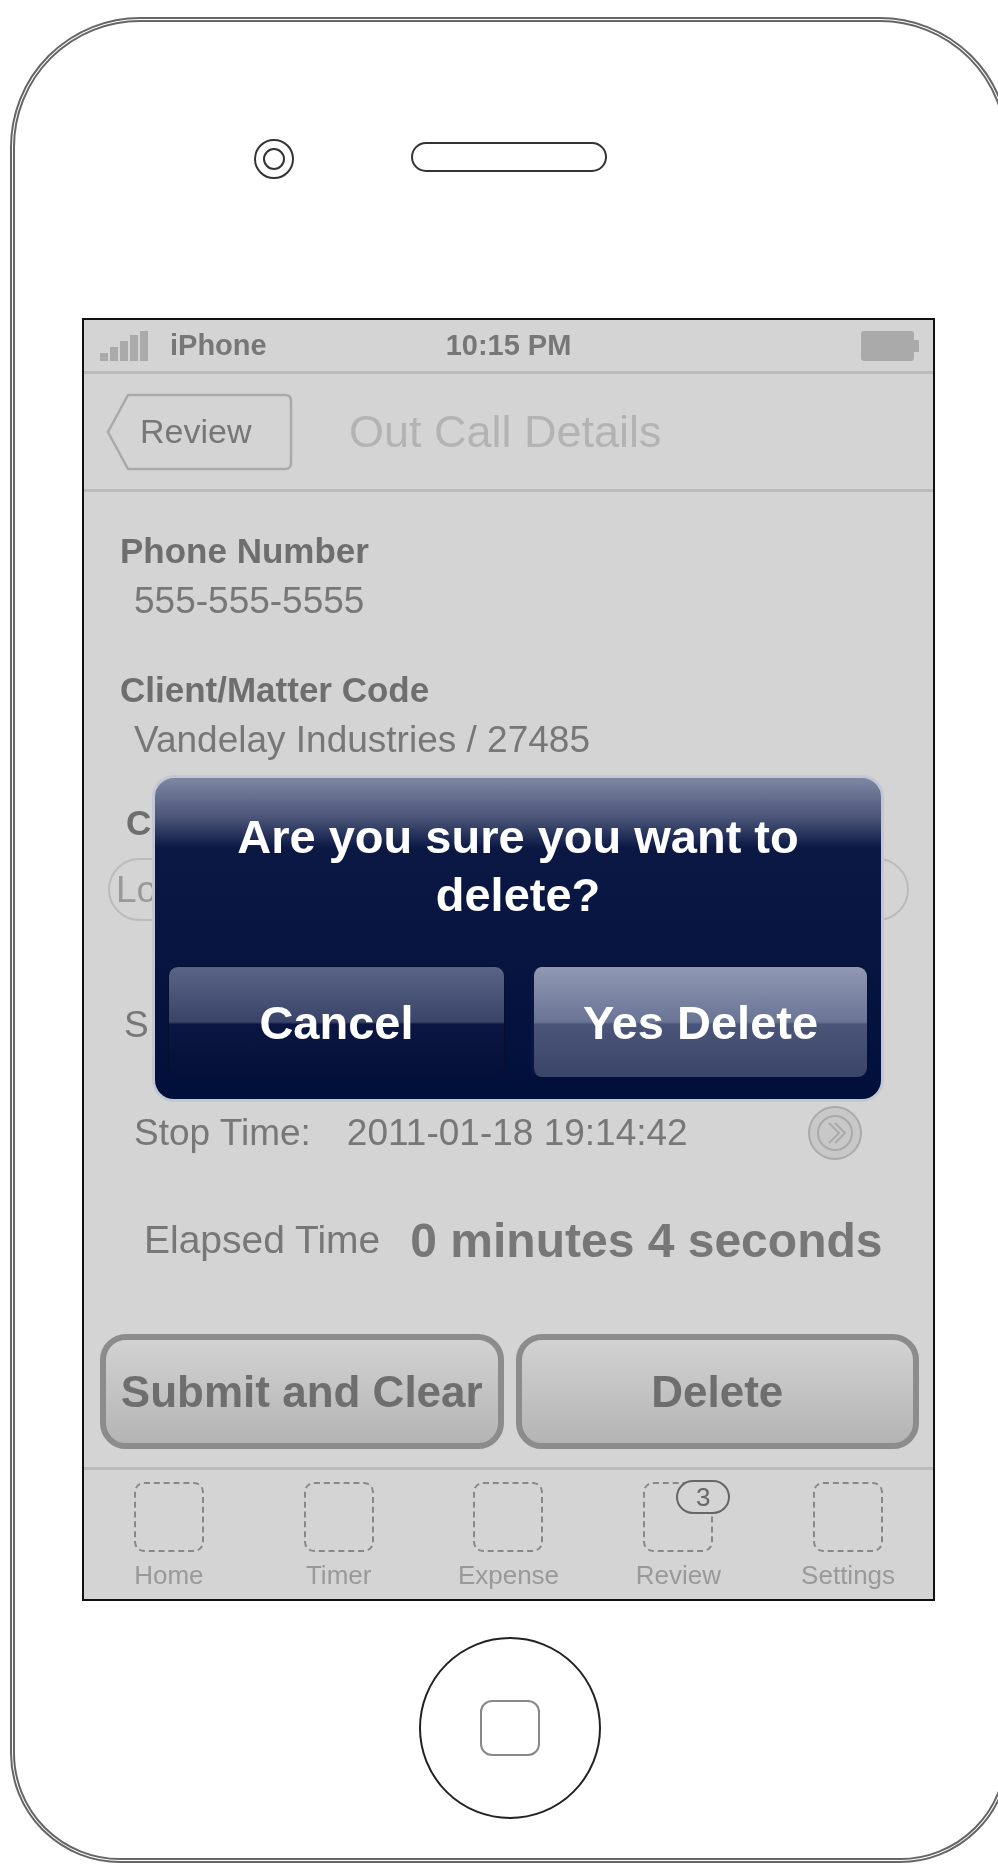 The height and width of the screenshot is (1865, 998). Describe the element at coordinates (250, 601) in the screenshot. I see `field-value: 555-555-5555` at that location.